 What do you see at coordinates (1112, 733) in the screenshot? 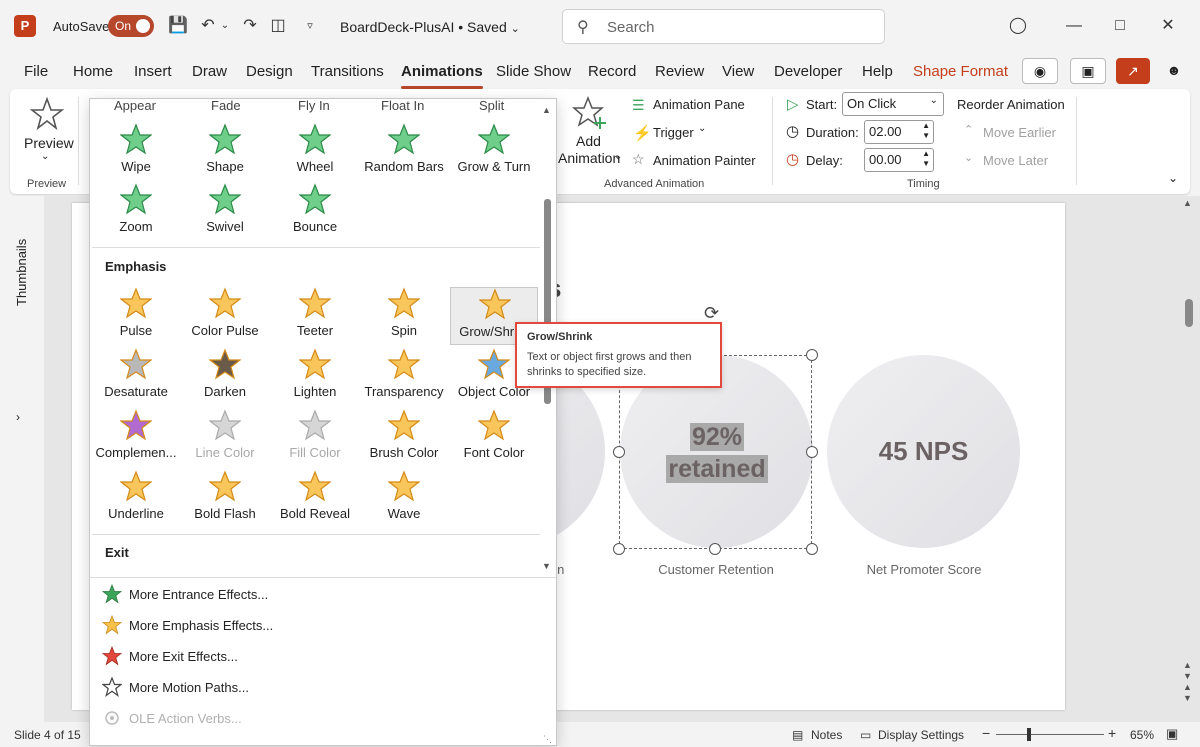
I see `zoom-in-button: +` at bounding box center [1112, 733].